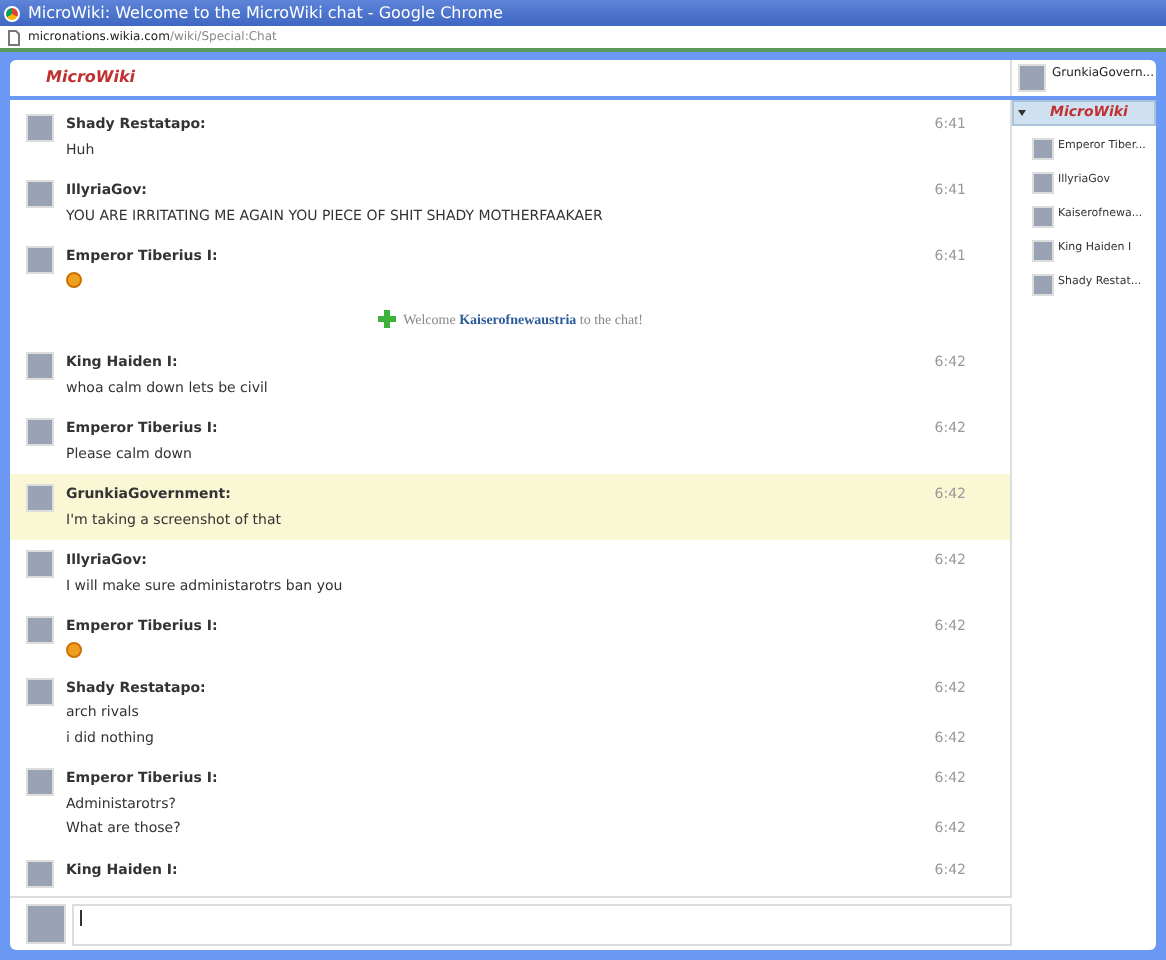 The width and height of the screenshot is (1166, 960). What do you see at coordinates (542, 924) in the screenshot?
I see `message-input` at bounding box center [542, 924].